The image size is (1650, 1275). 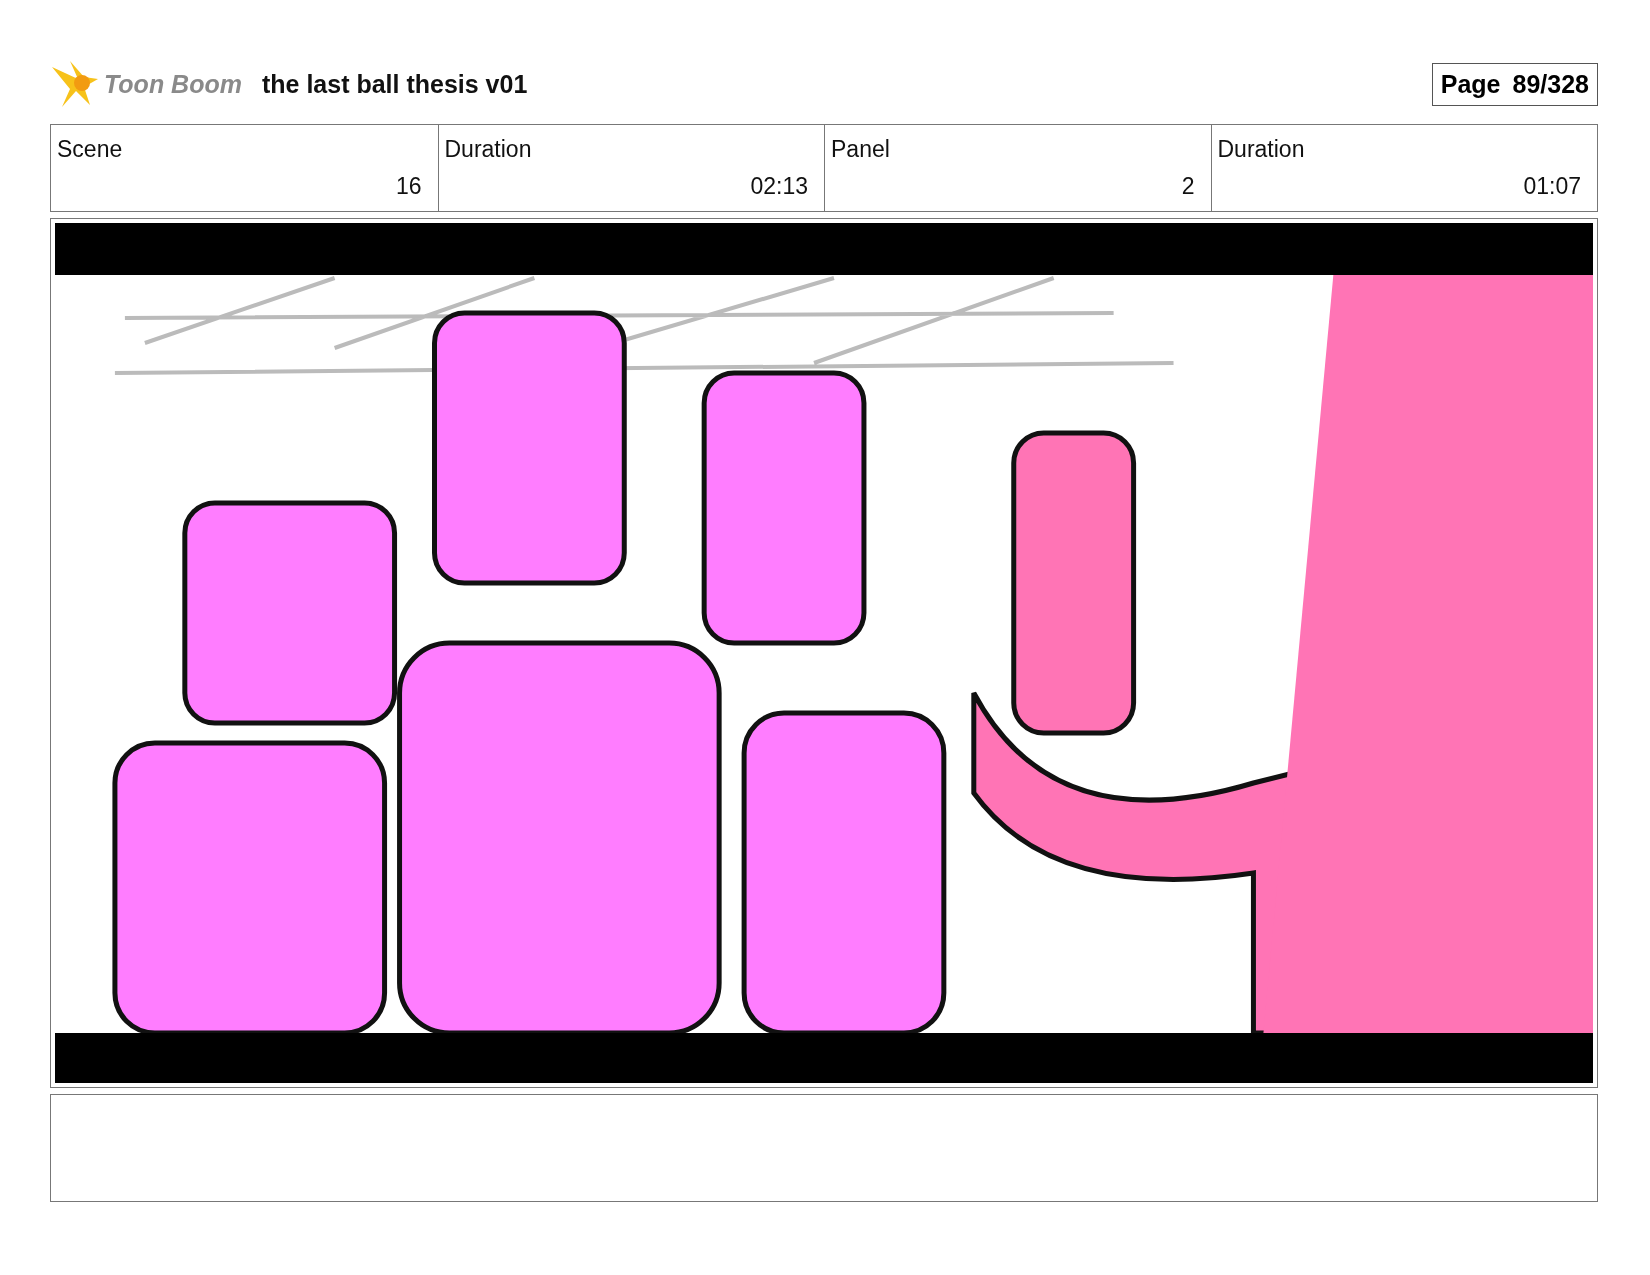 I want to click on logo-wordmark: Toon Boom, so click(x=173, y=84).